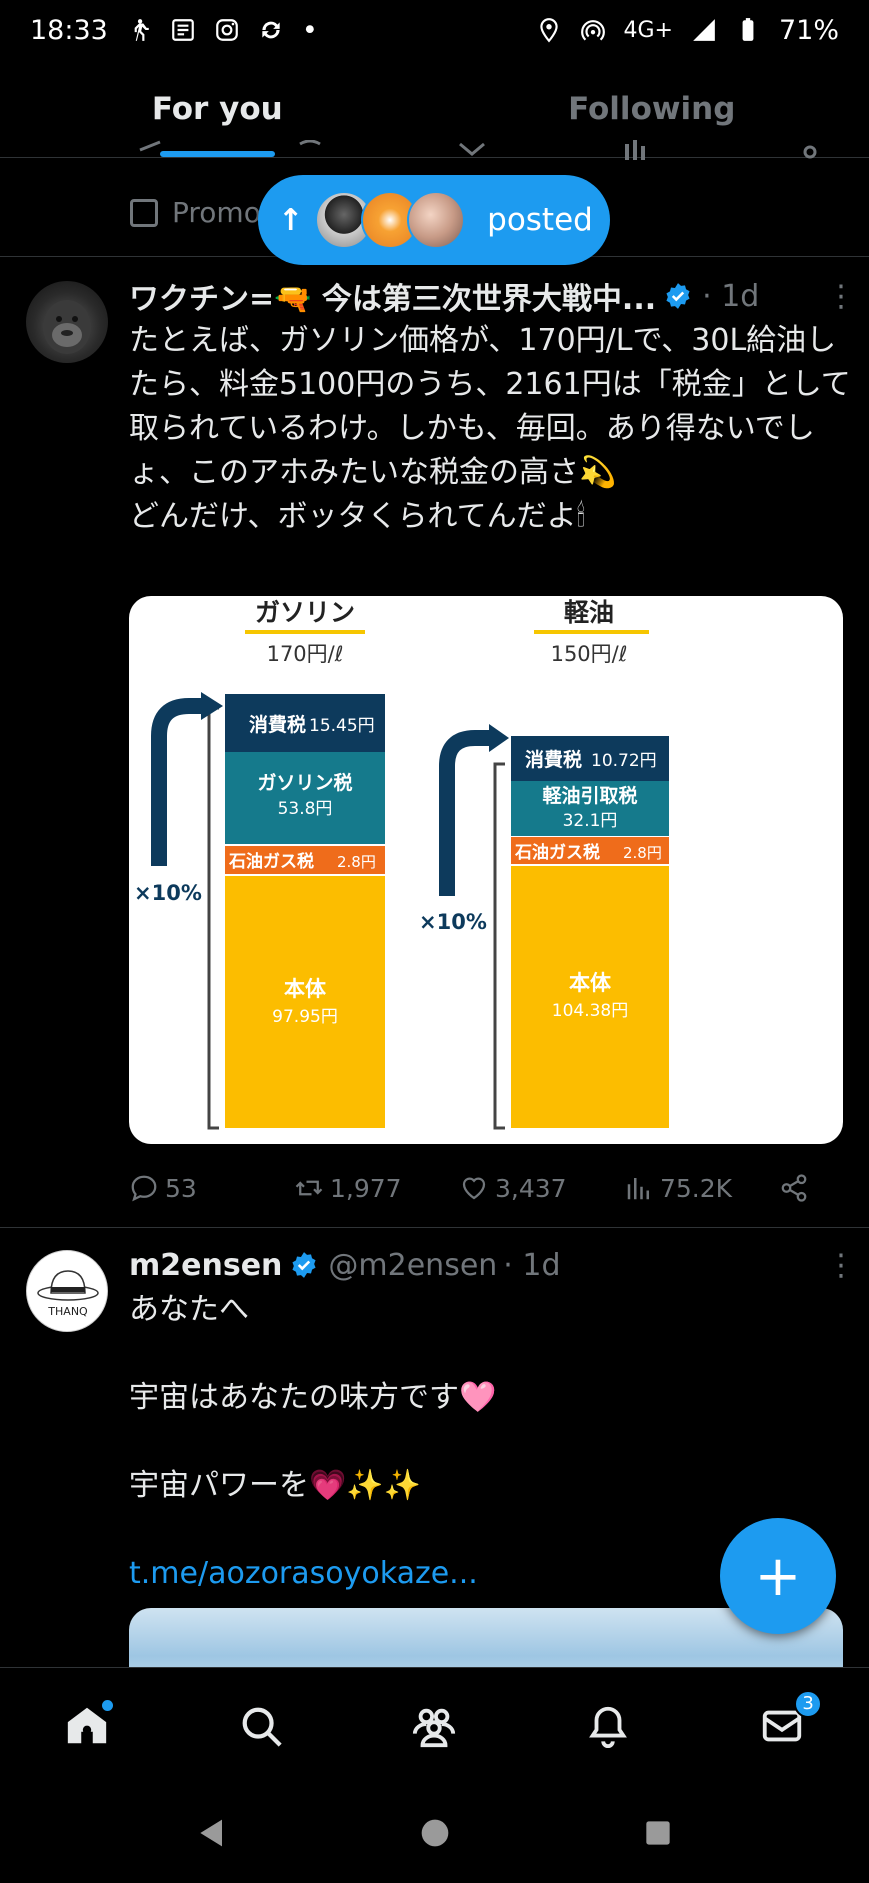  I want to click on previous-tweet-icons, so click(478, 150).